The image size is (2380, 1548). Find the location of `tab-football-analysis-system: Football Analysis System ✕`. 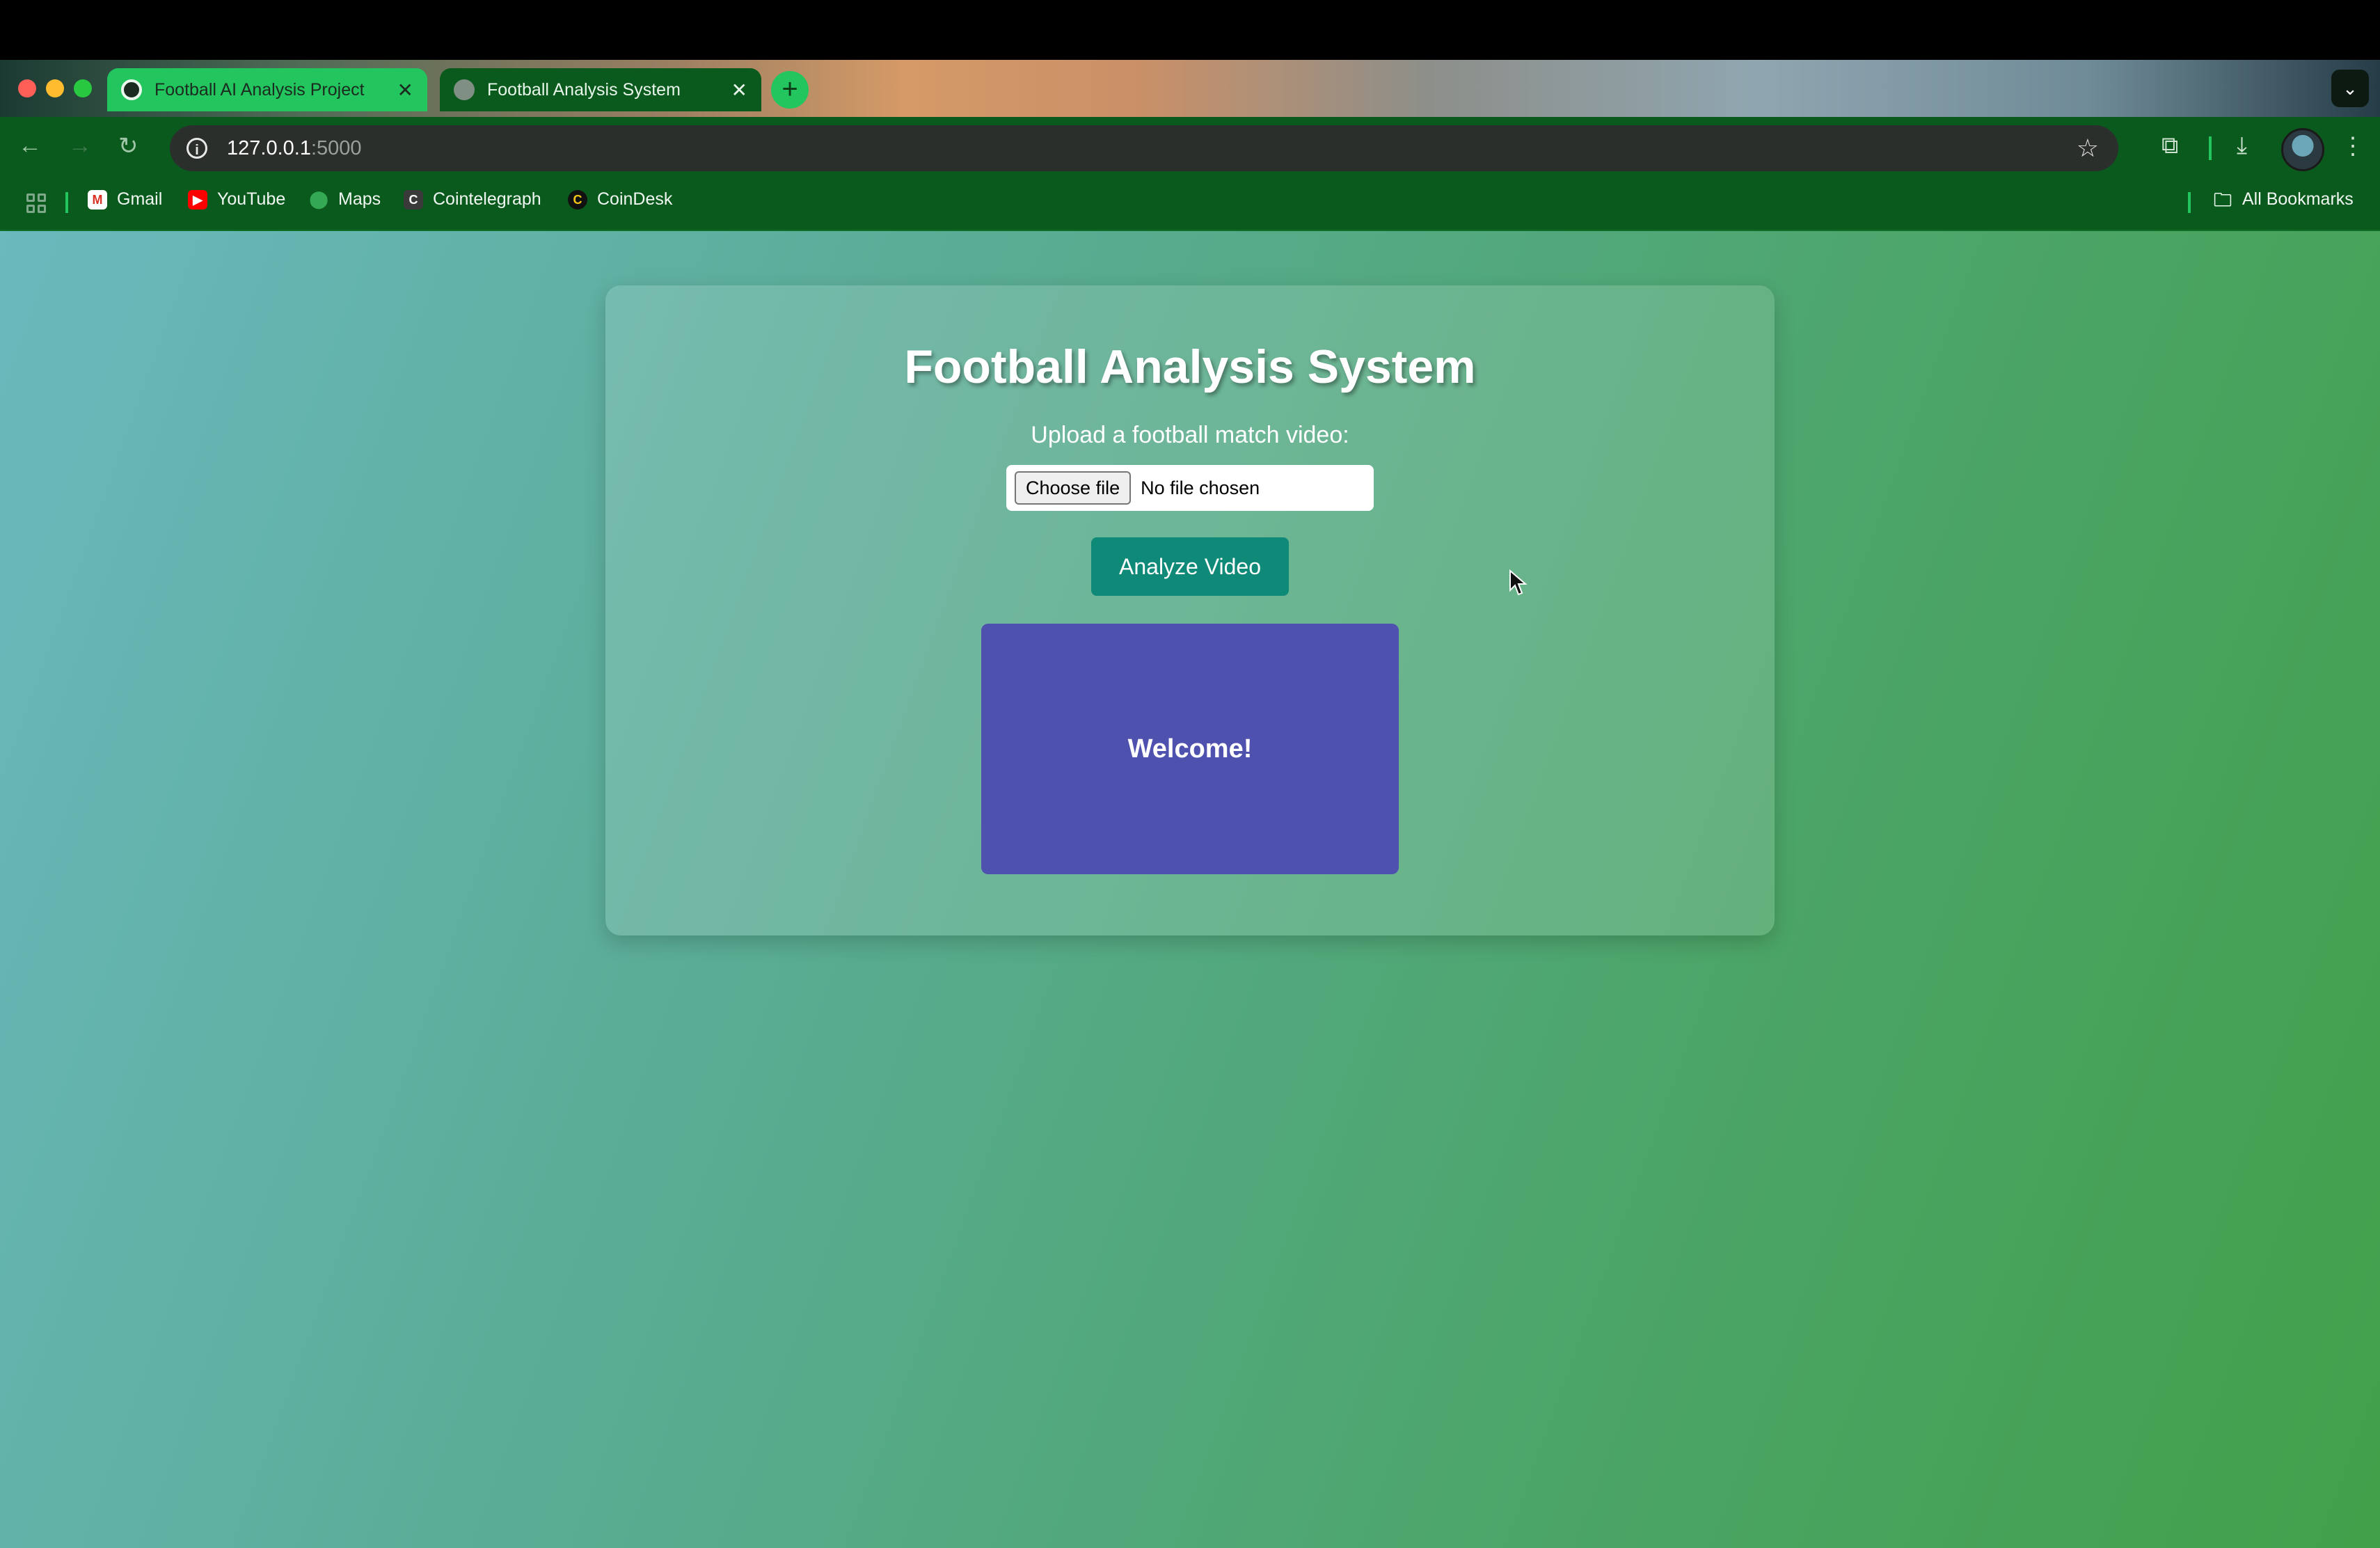

tab-football-analysis-system: Football Analysis System ✕ is located at coordinates (600, 89).